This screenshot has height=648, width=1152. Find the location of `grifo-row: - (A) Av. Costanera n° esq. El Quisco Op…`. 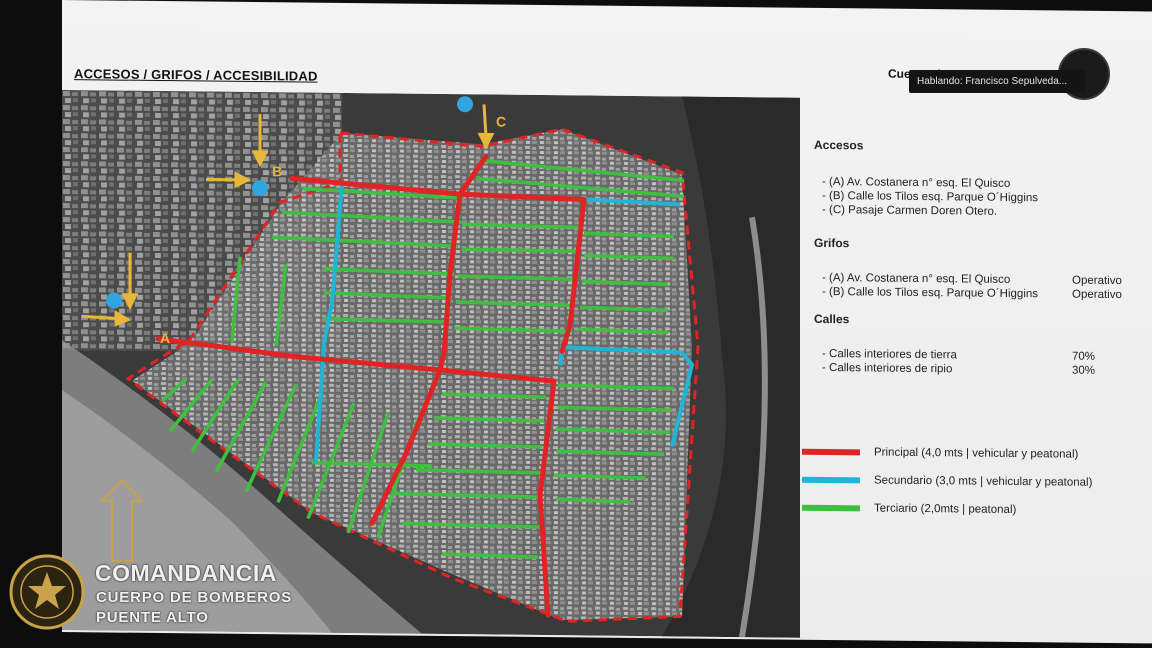

grifo-row: - (A) Av. Costanera n° esq. El Quisco Op… is located at coordinates (978, 279).